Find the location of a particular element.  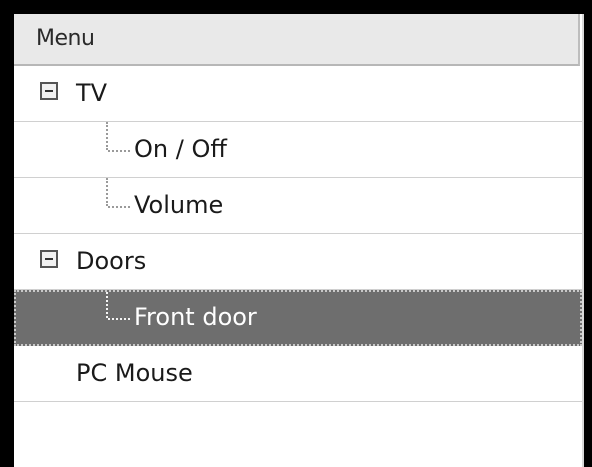

tree-node-label: TV is located at coordinates (92, 93).